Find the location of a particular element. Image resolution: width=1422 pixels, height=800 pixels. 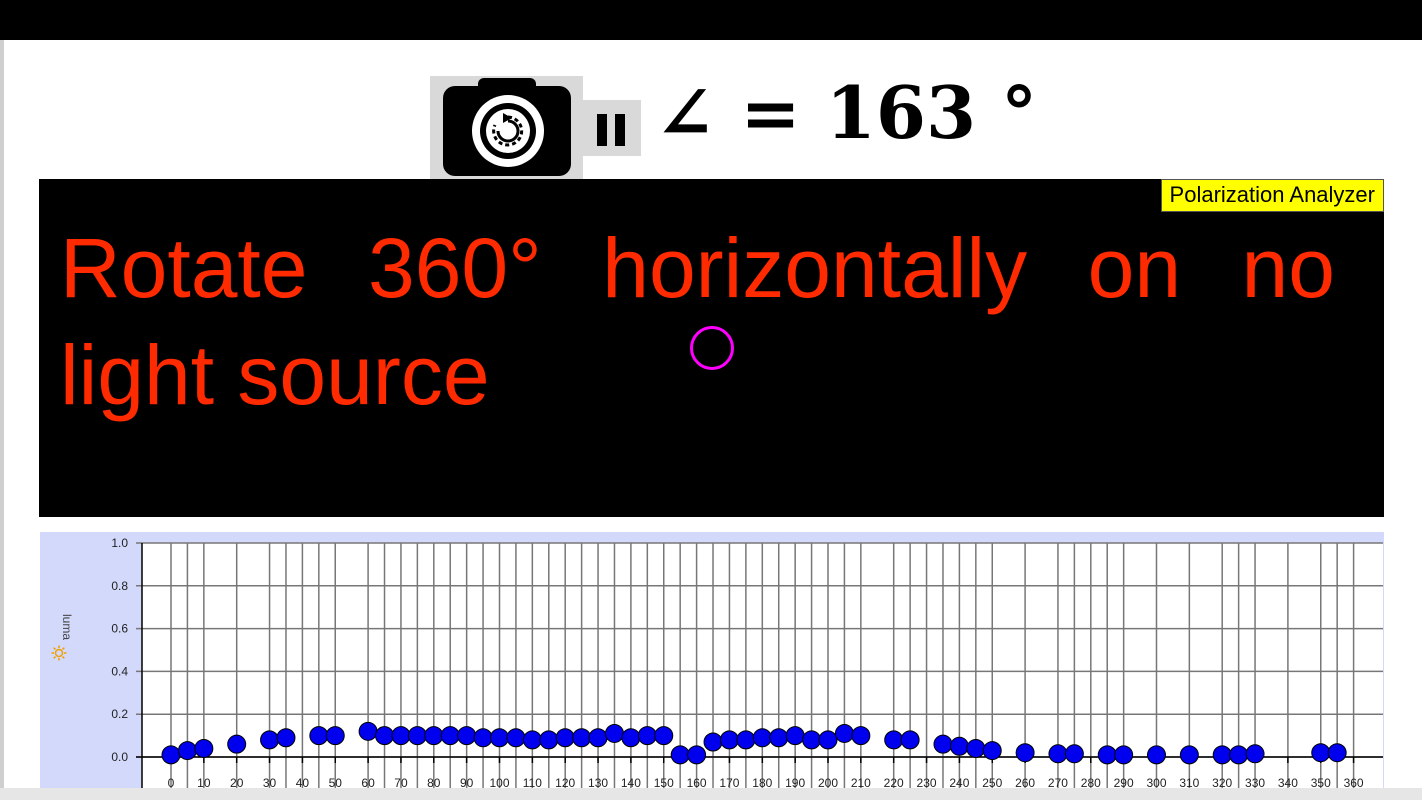

left-edge is located at coordinates (2, 420).